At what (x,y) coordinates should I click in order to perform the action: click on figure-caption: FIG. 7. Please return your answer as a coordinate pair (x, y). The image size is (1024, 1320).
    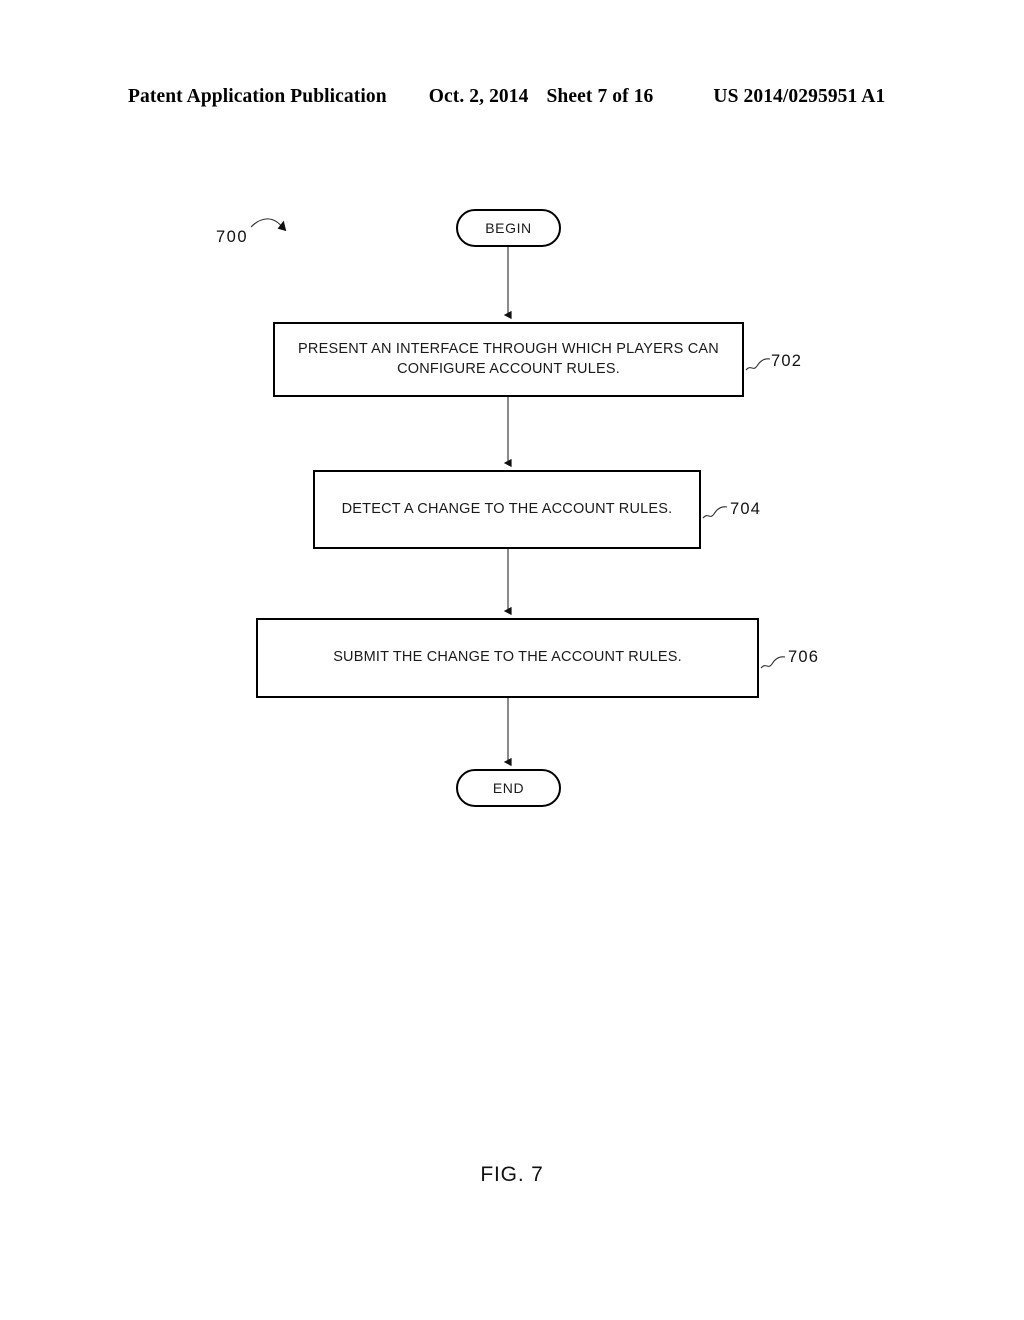
    Looking at the image, I should click on (512, 1174).